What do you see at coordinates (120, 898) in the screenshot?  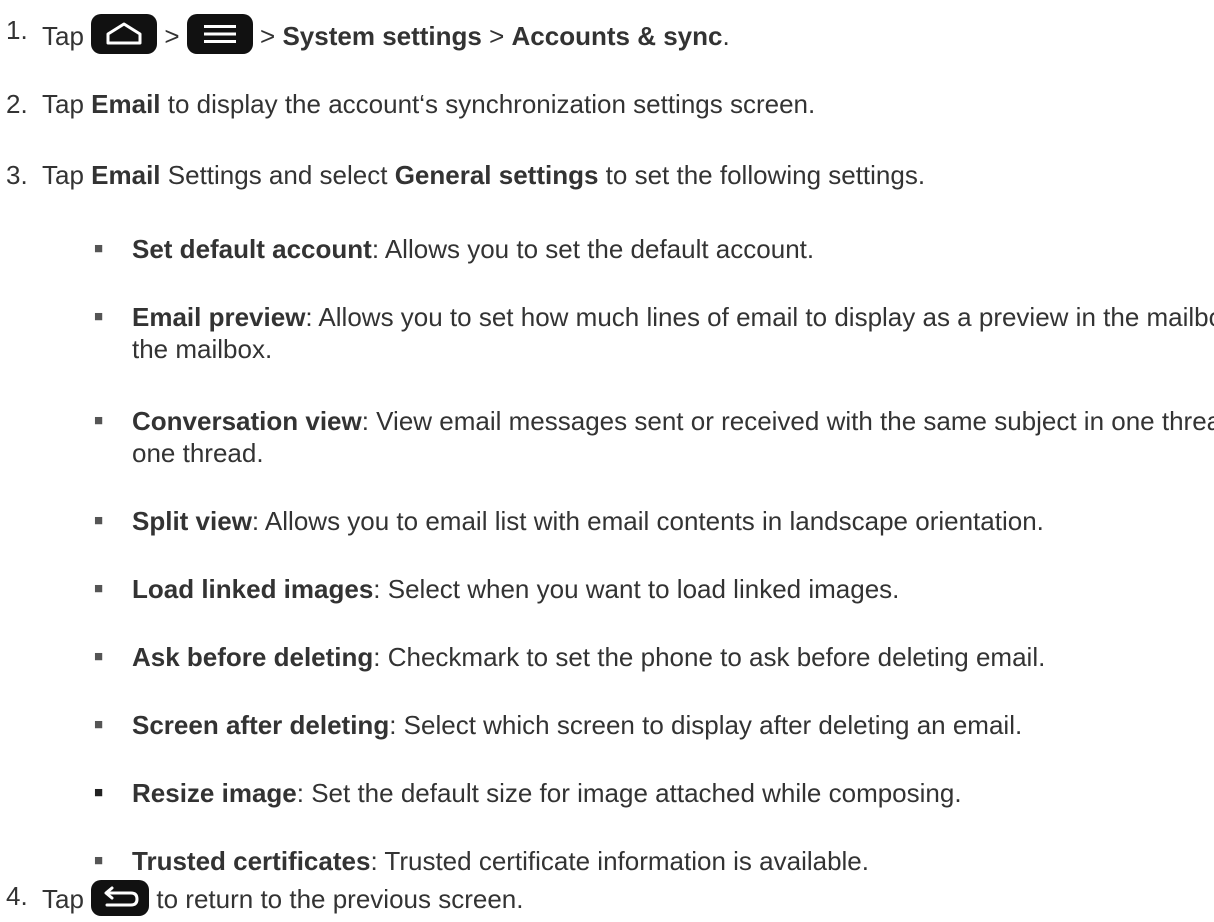 I see `back-key-icon` at bounding box center [120, 898].